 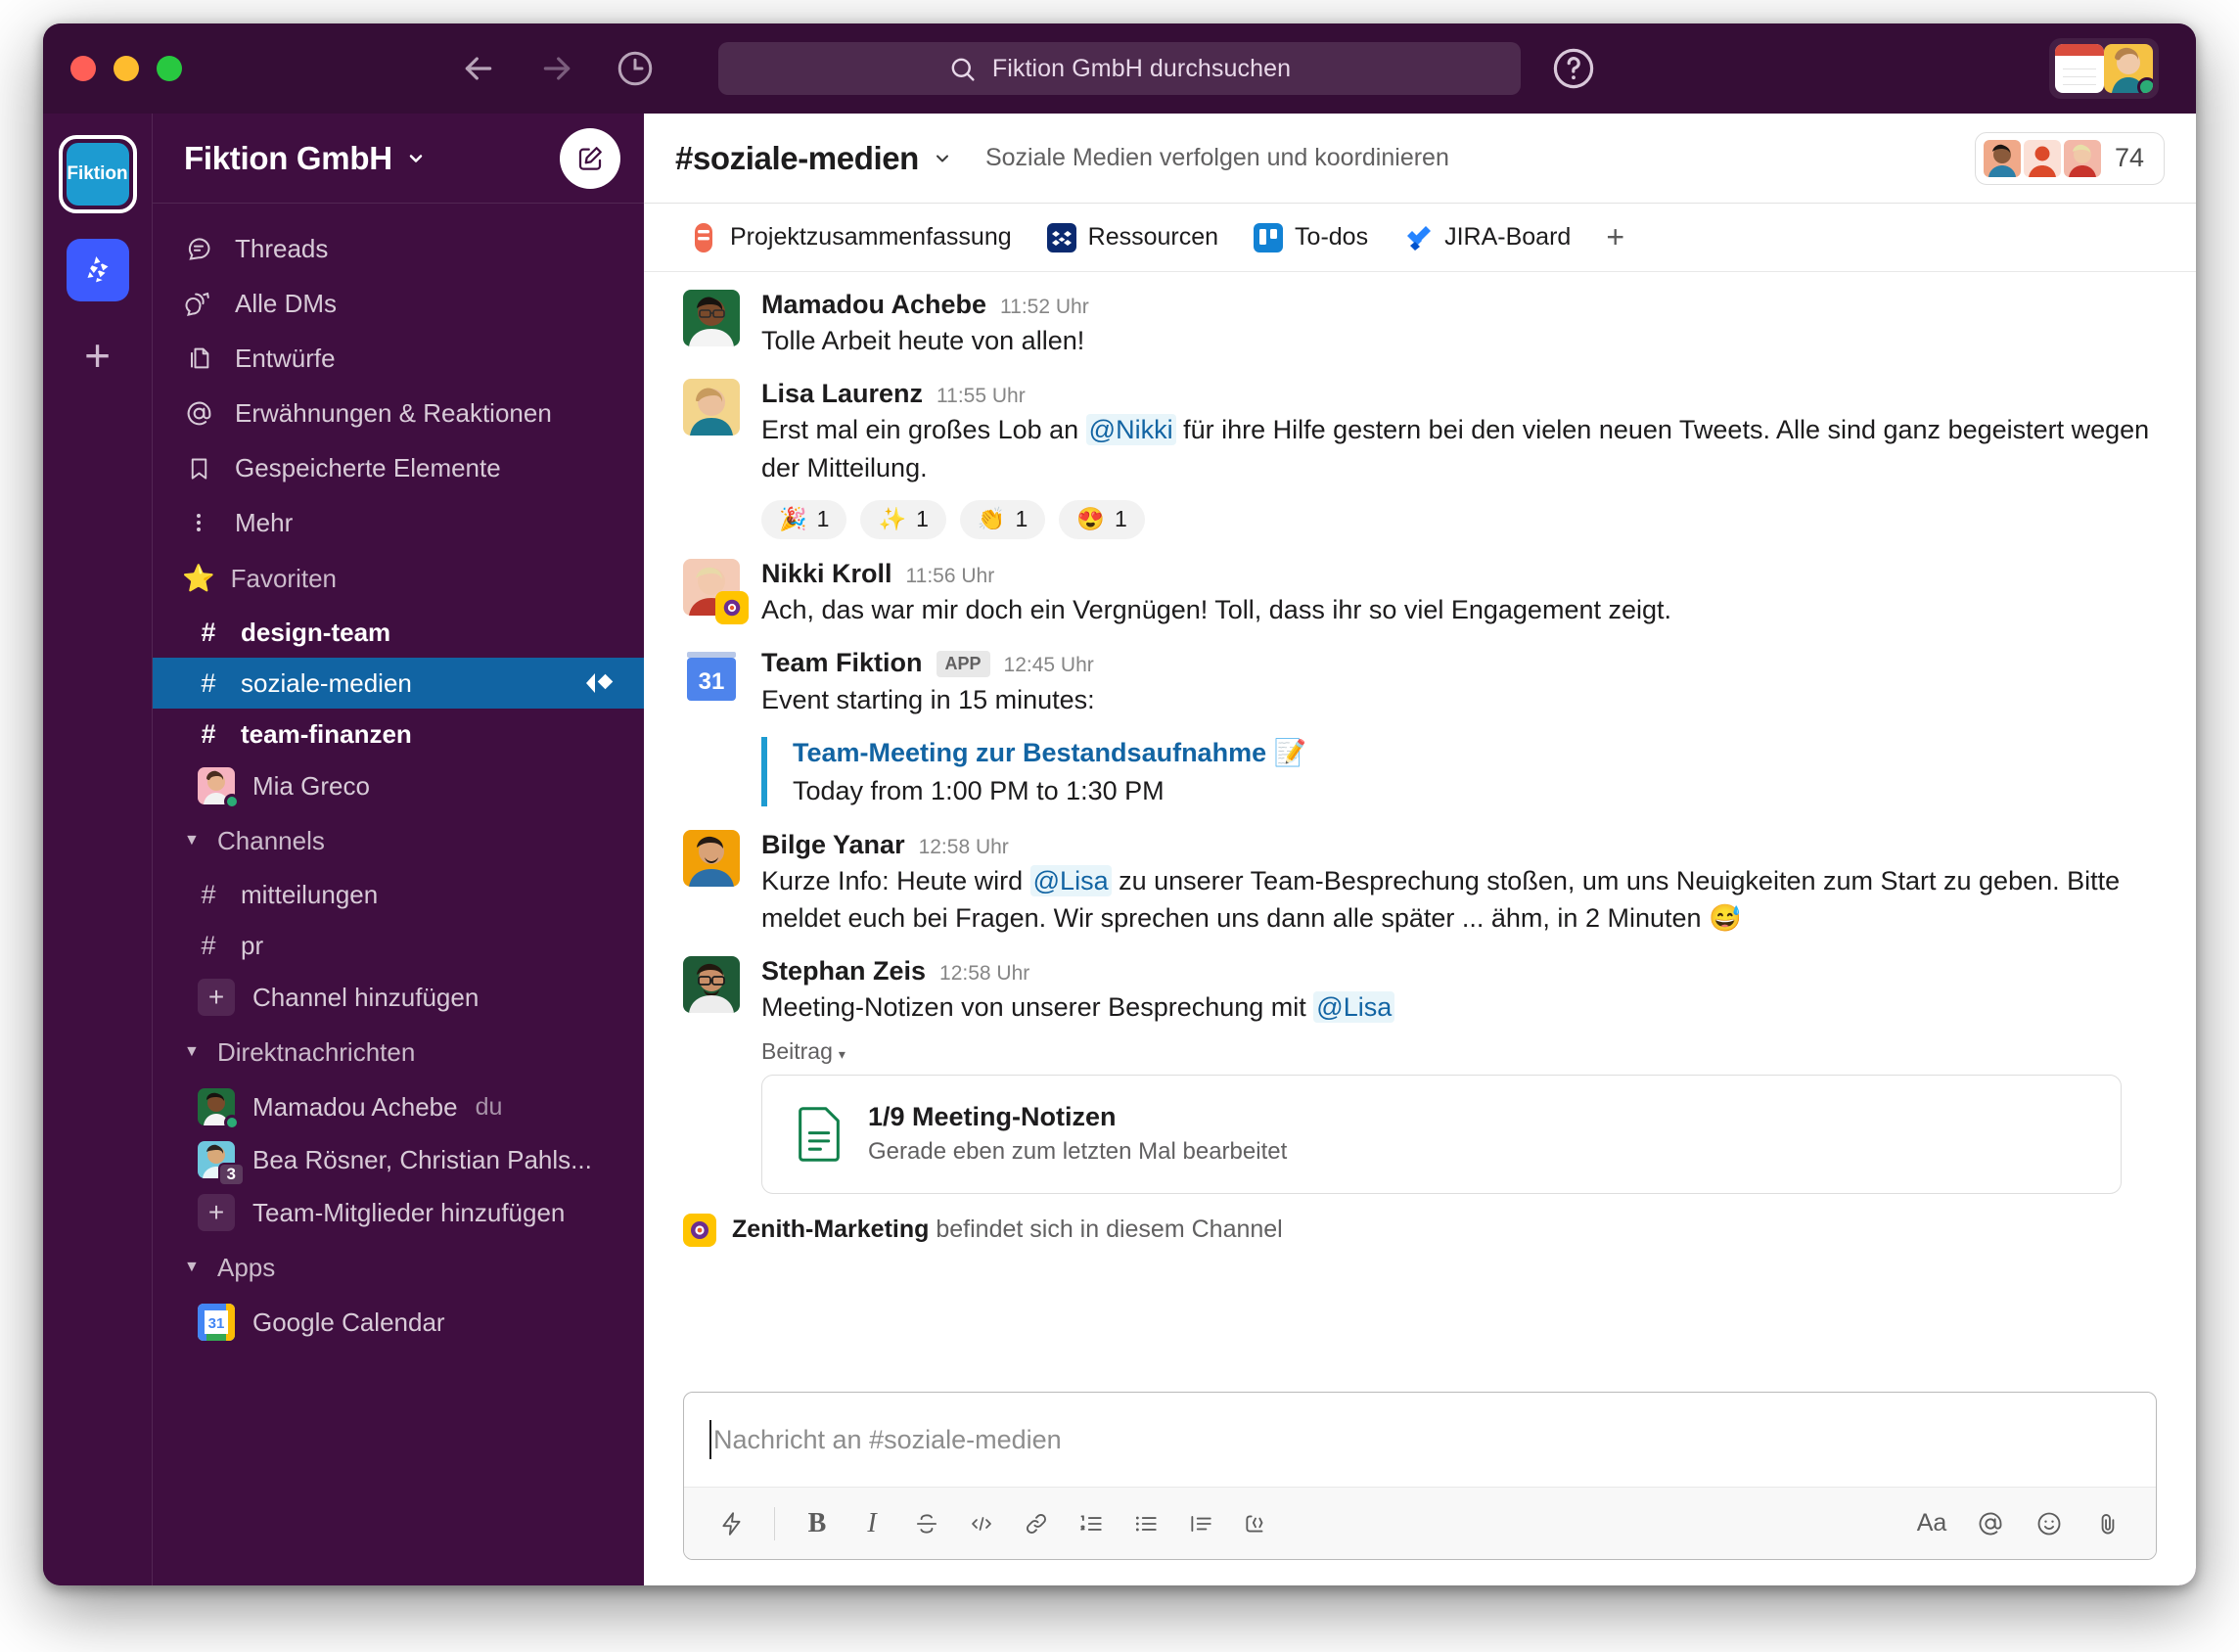 I want to click on message-author: Stephan Zeis, so click(x=843, y=971).